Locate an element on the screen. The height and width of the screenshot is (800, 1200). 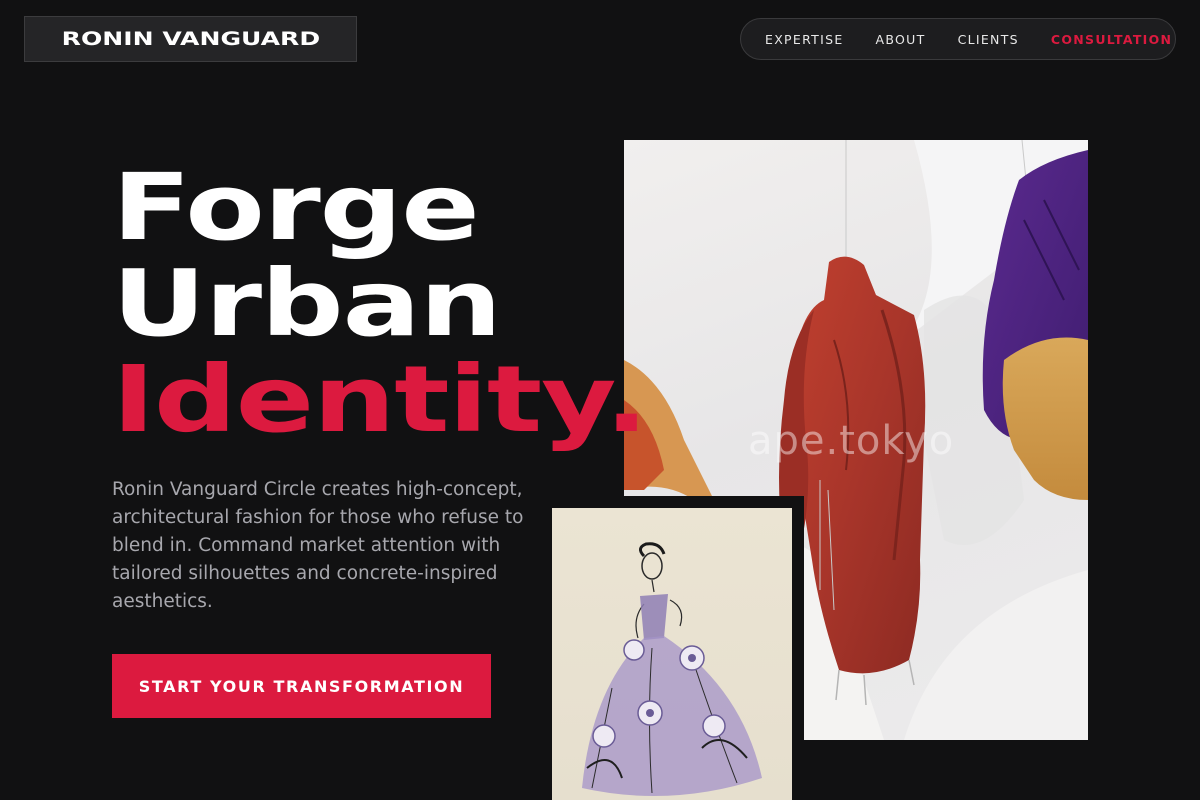
nav-link-clients: CLIENTS is located at coordinates (988, 39).